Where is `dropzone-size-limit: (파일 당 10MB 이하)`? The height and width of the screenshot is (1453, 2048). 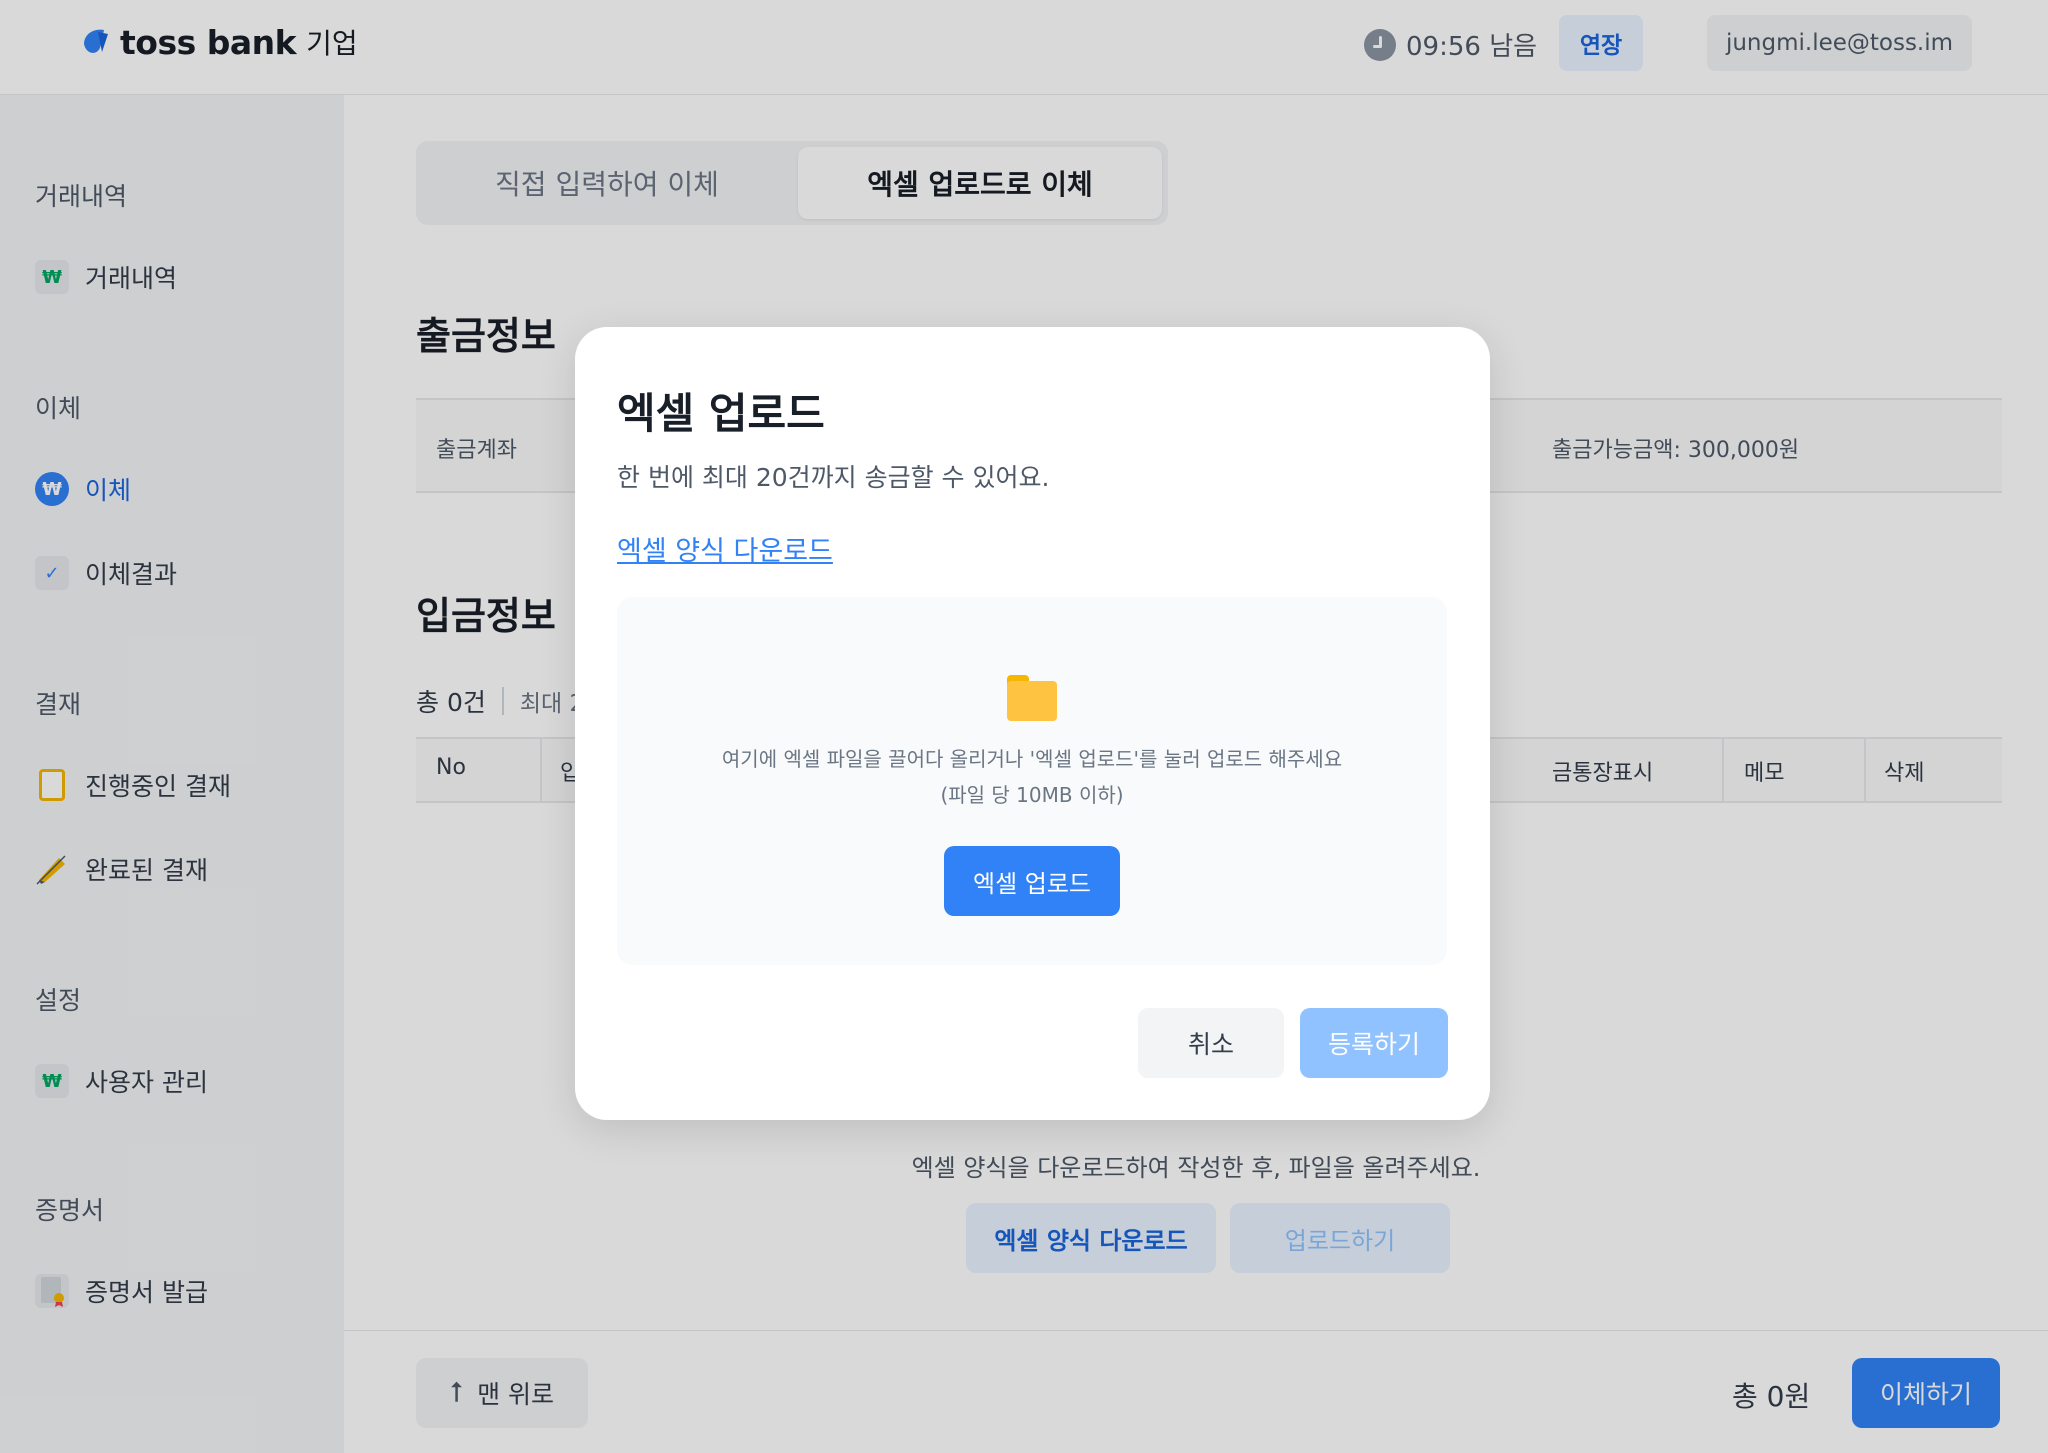
dropzone-size-limit: (파일 당 10MB 이하) is located at coordinates (1032, 795).